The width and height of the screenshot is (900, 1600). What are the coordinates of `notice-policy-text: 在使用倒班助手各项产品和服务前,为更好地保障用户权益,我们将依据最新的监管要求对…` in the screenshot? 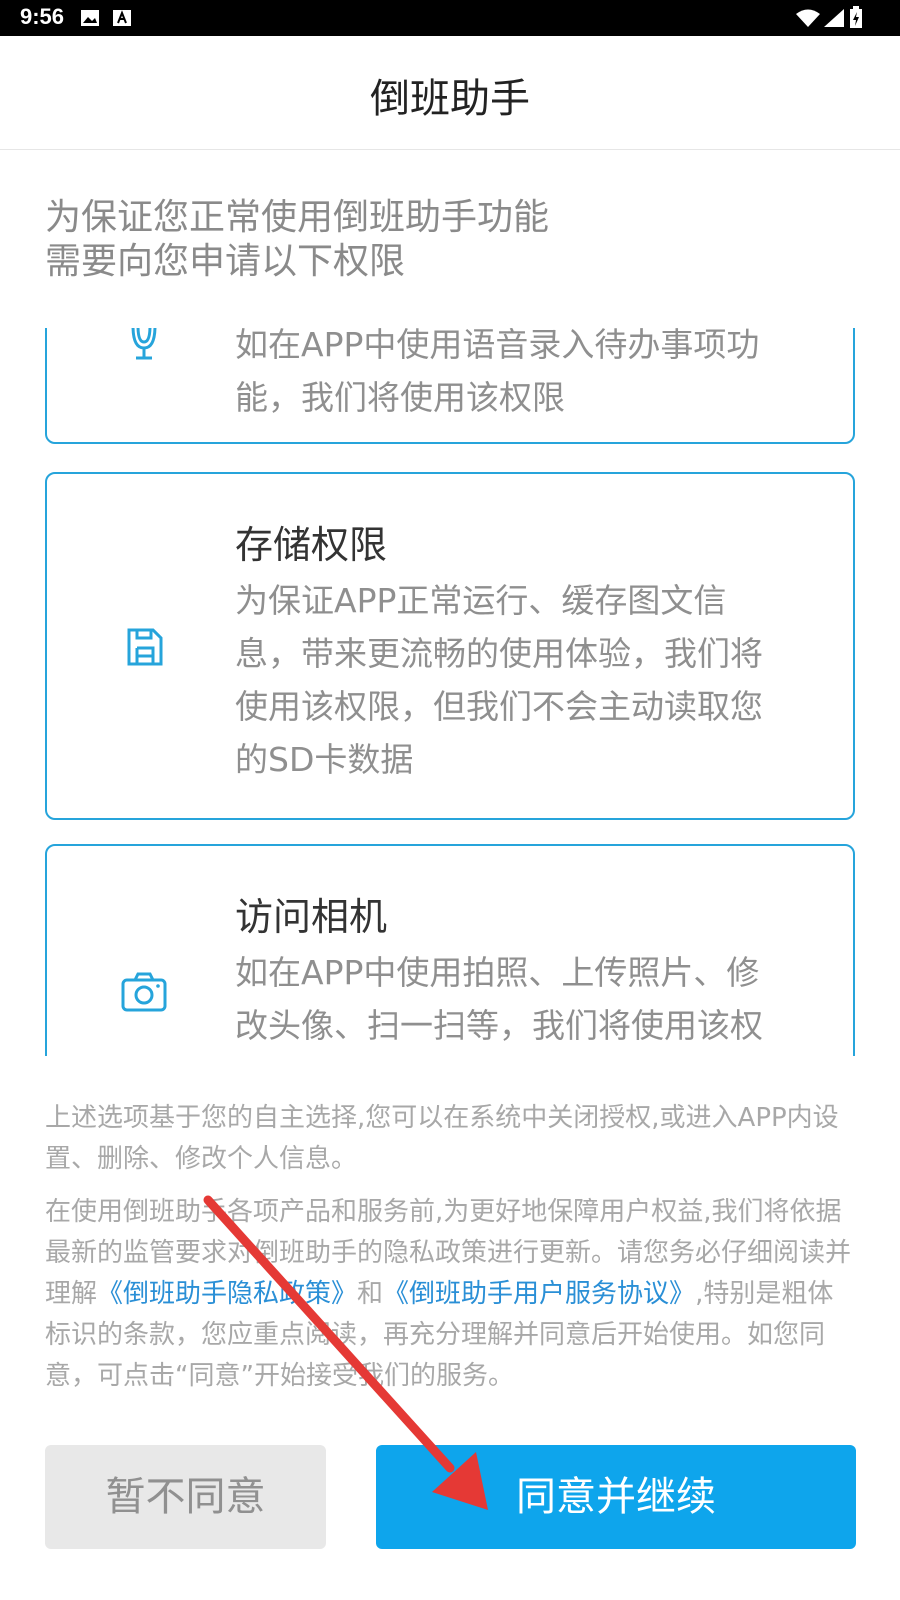 It's located at (448, 1294).